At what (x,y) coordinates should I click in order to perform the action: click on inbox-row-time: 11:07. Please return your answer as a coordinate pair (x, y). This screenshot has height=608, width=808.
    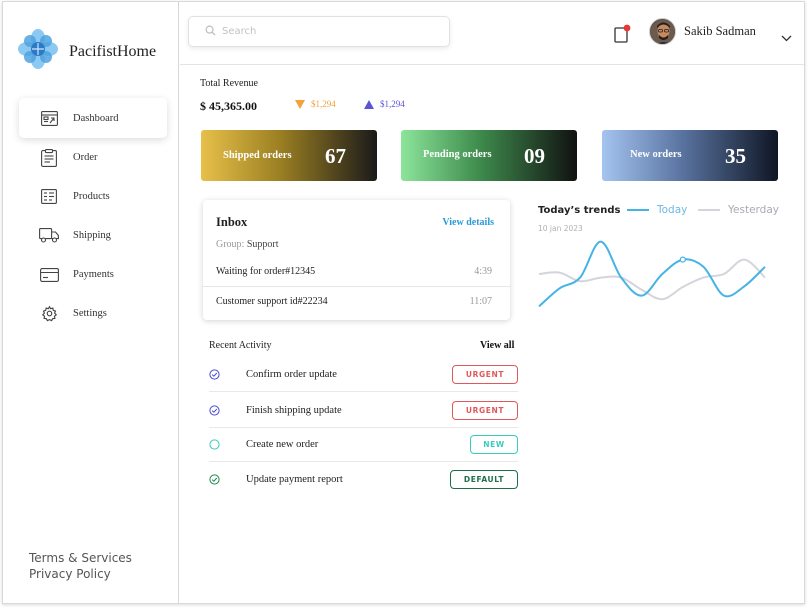
    Looking at the image, I should click on (480, 301).